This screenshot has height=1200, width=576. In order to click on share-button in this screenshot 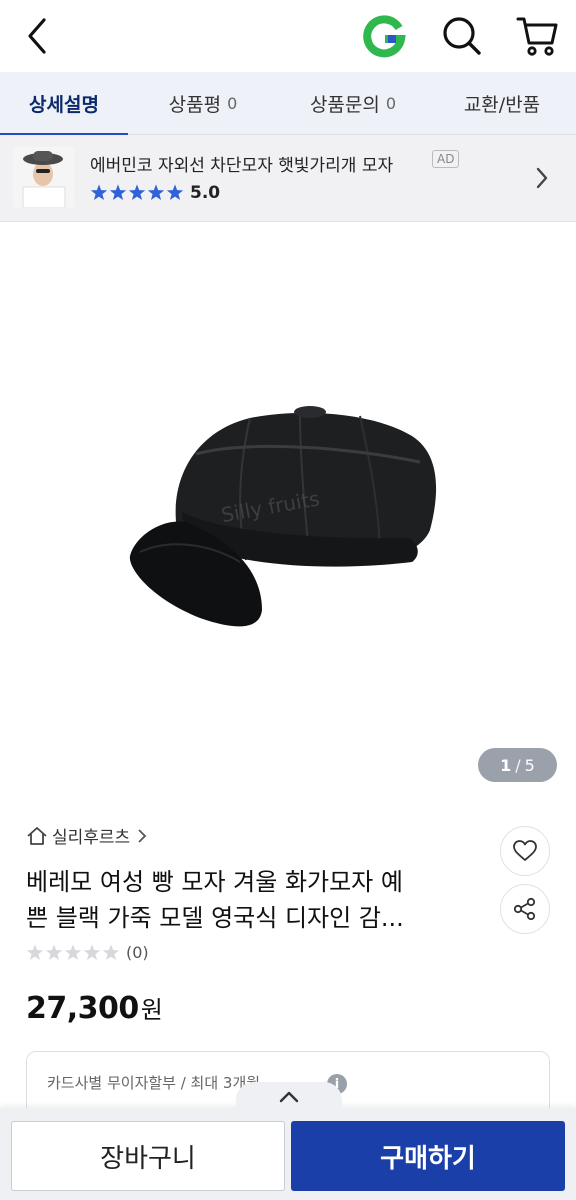, I will do `click(525, 909)`.